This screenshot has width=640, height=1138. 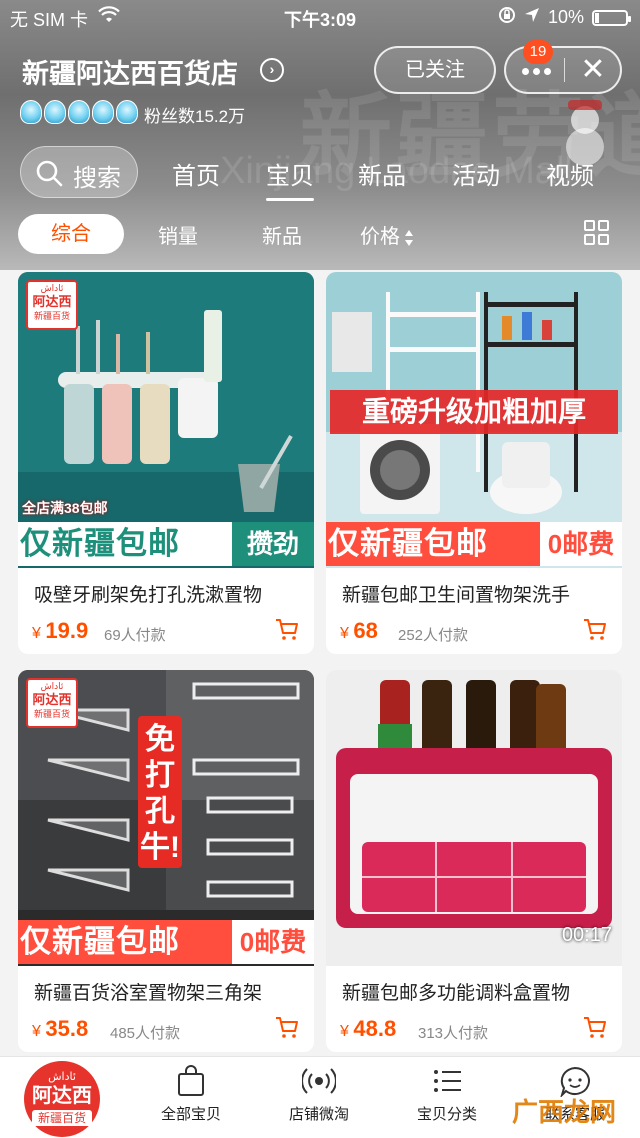 I want to click on nav-label: 店铺微淘, so click(x=318, y=1114).